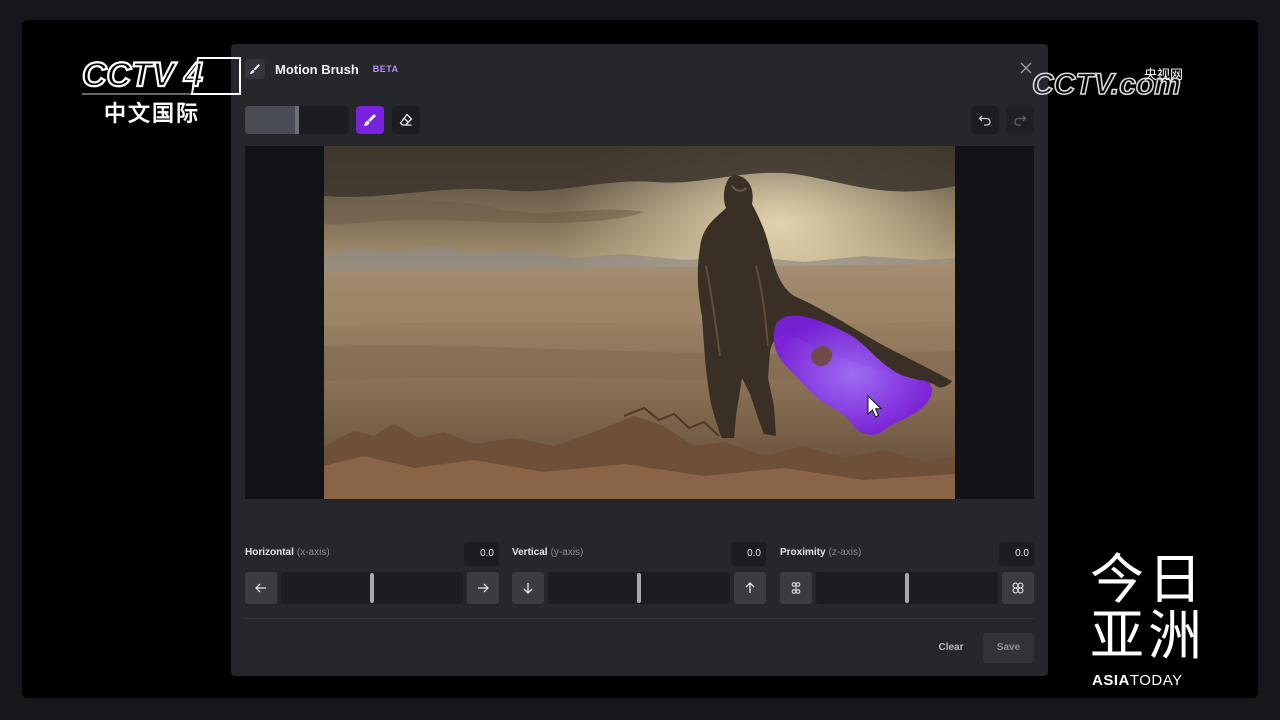 The image size is (1280, 720). I want to click on program-title-en-1: ASIA, so click(1111, 680).